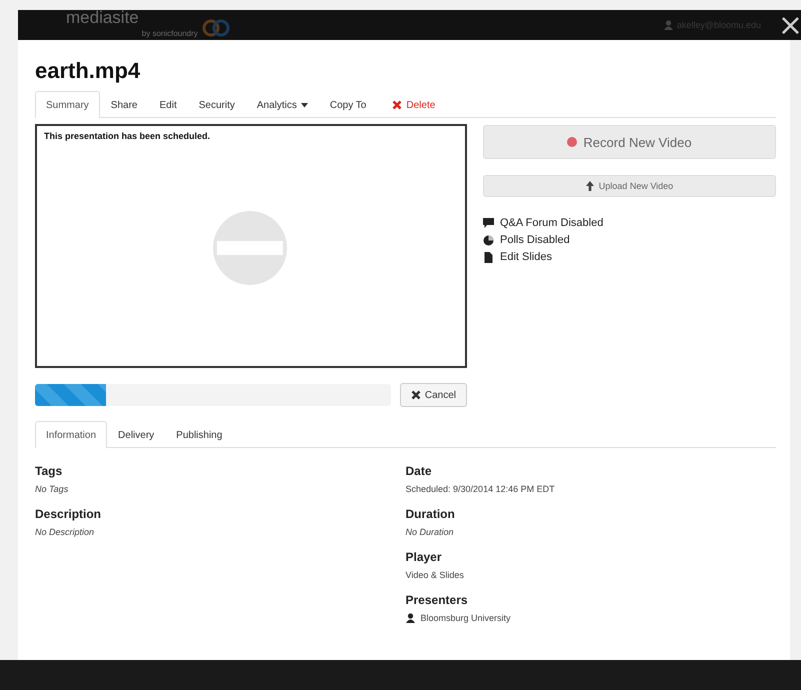  Describe the element at coordinates (71, 434) in the screenshot. I see `tab: Information` at that location.